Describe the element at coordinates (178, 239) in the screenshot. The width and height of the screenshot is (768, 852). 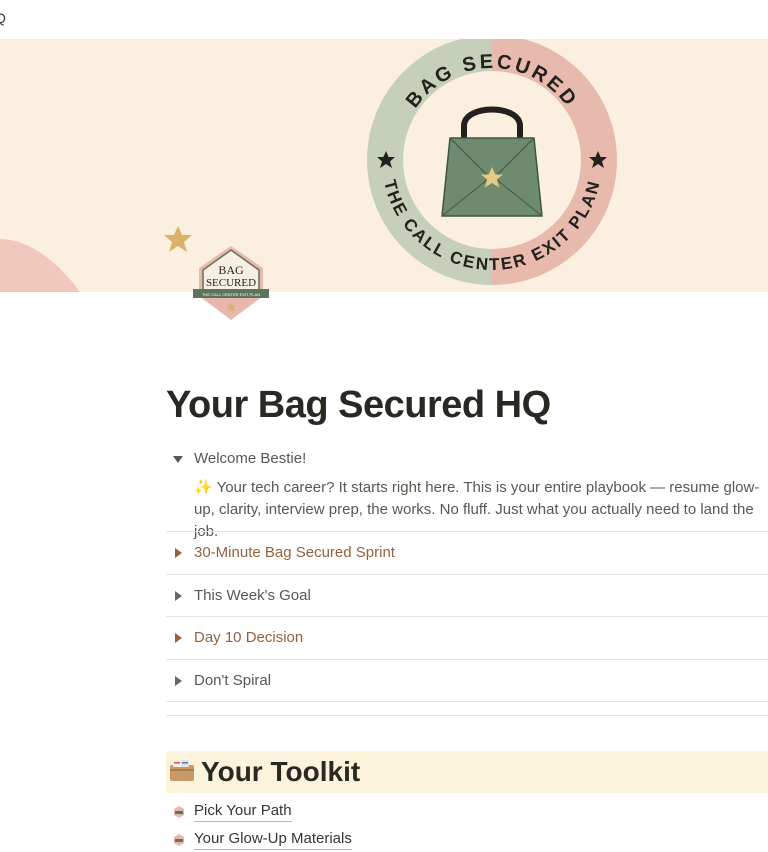
I see `cover-star-icon` at that location.